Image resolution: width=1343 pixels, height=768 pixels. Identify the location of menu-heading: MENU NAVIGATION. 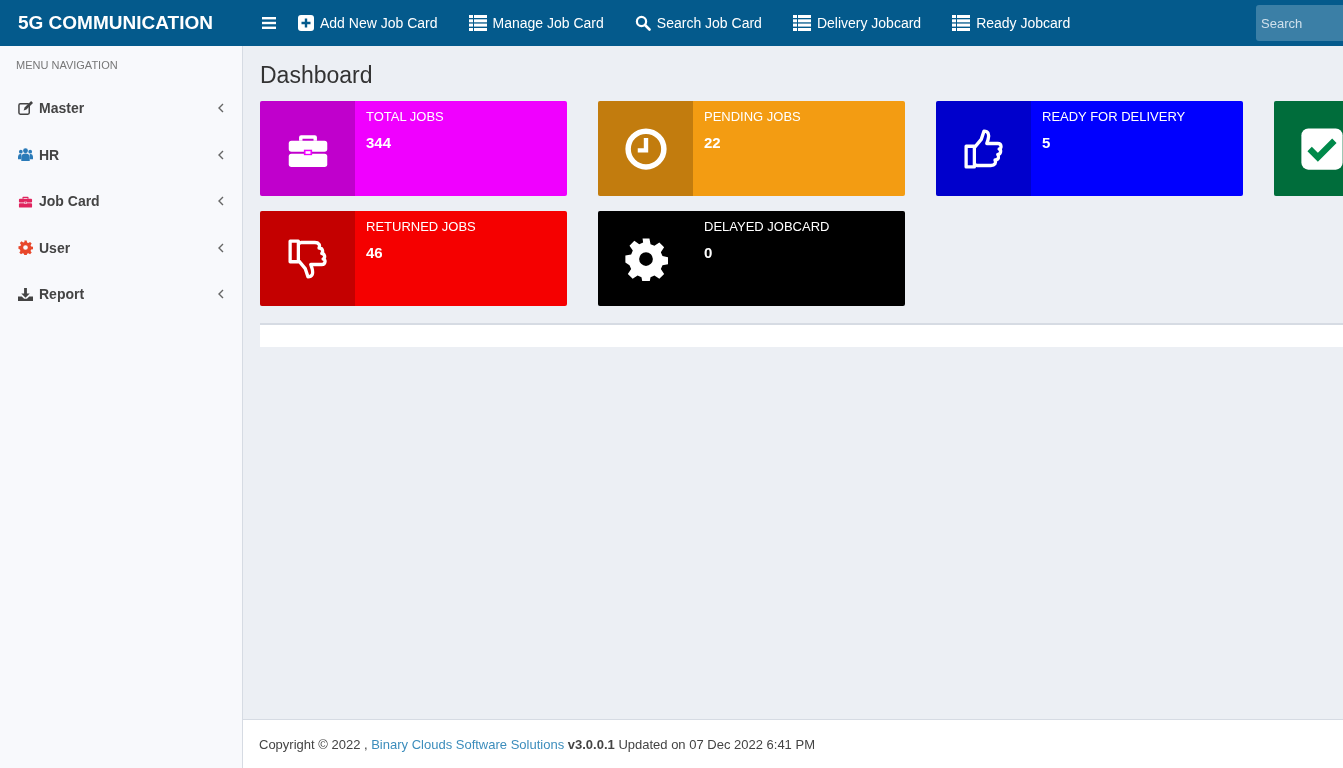
(67, 65).